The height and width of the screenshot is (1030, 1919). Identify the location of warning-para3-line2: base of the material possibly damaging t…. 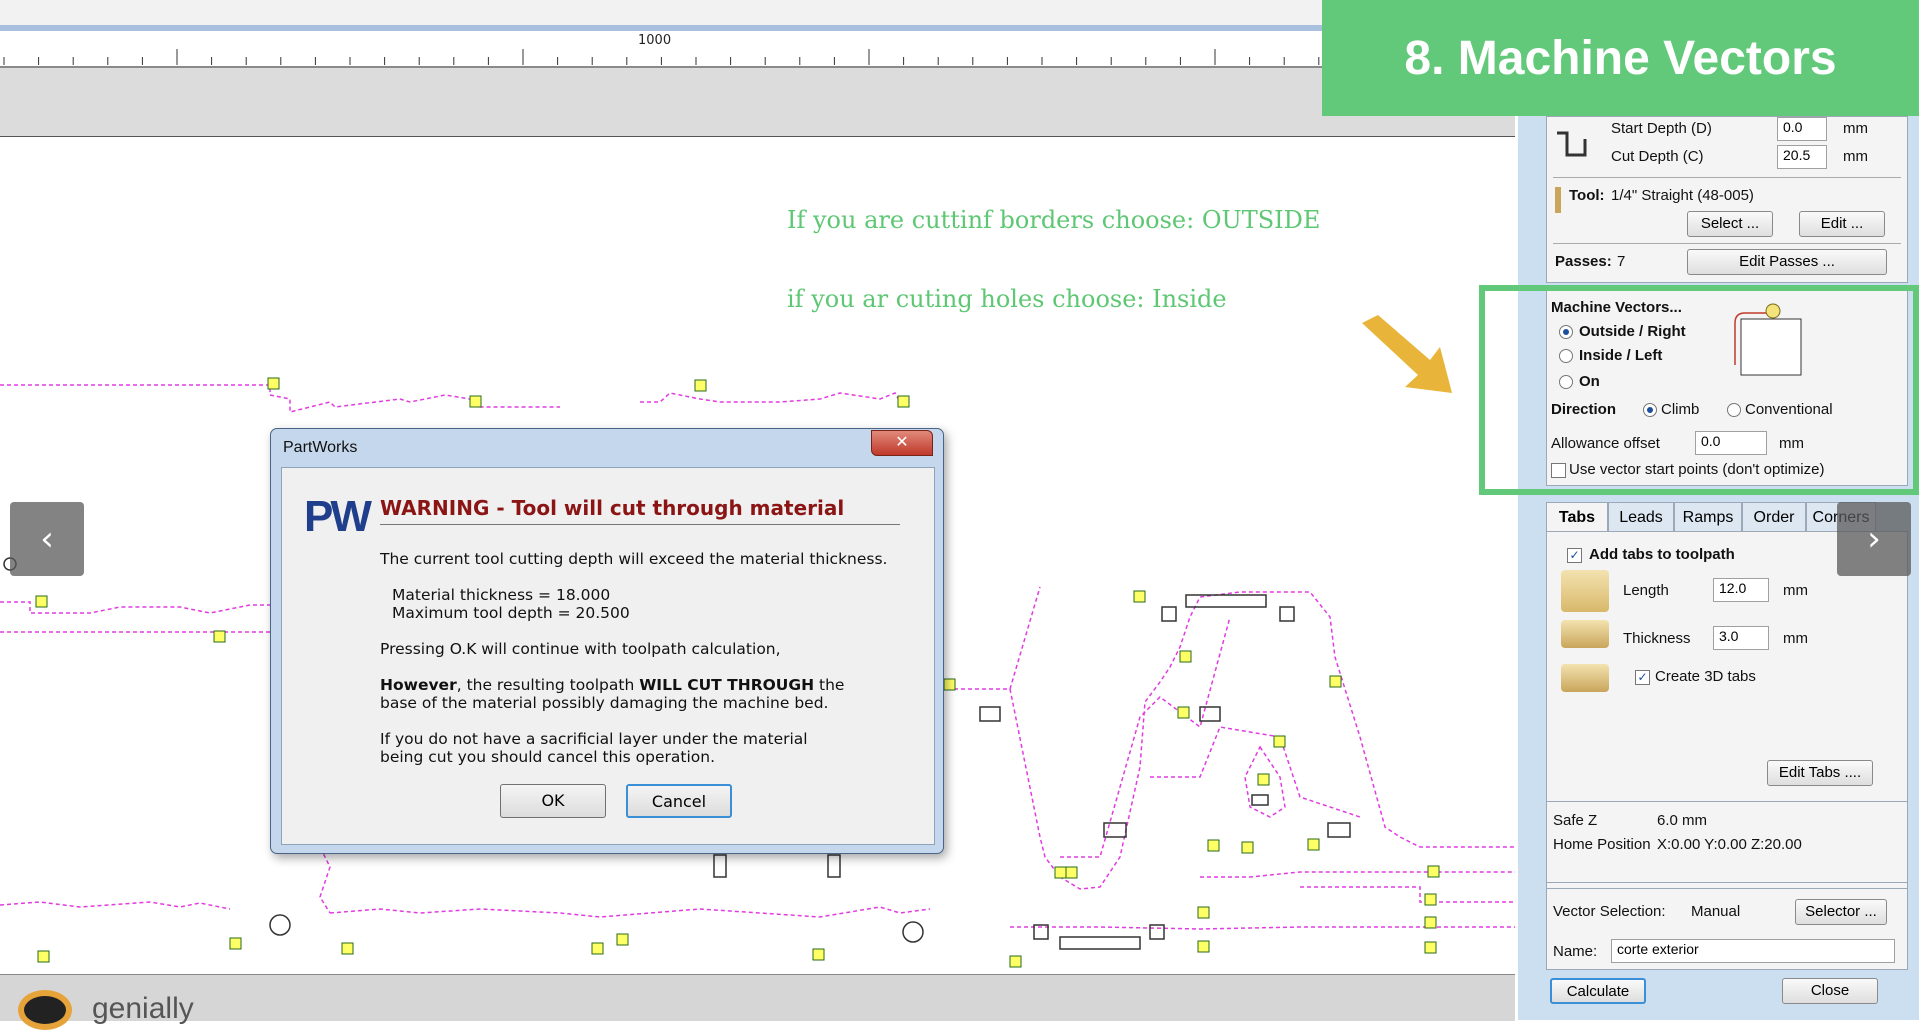
(604, 703).